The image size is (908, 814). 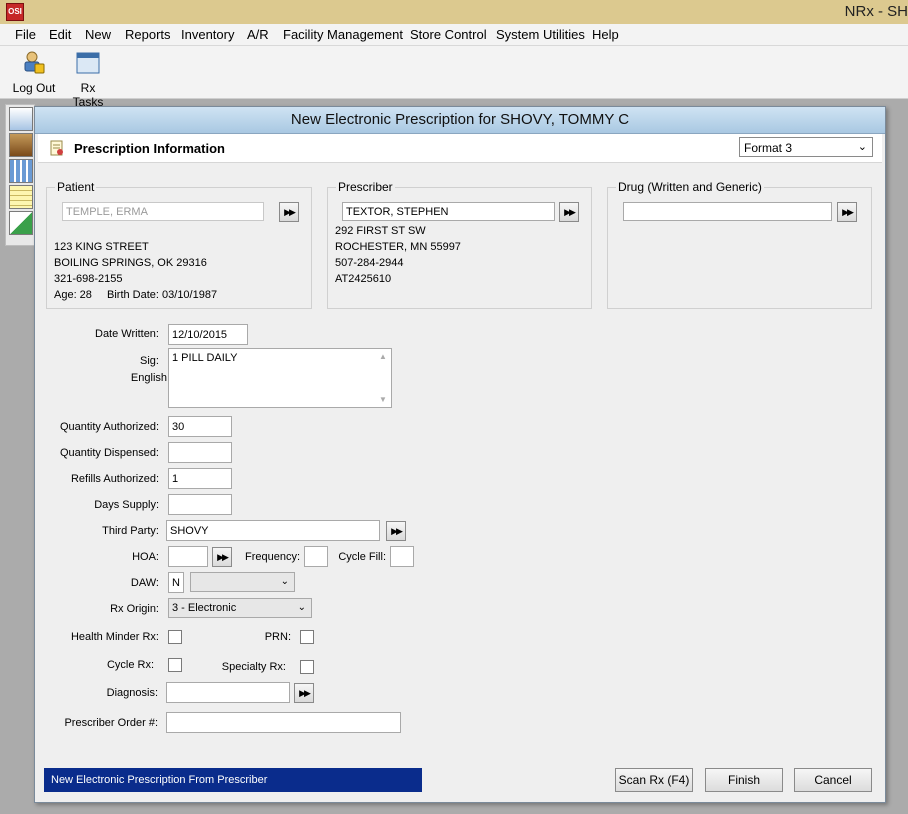 What do you see at coordinates (101, 247) in the screenshot?
I see `patient-address1: 123 KING STREET` at bounding box center [101, 247].